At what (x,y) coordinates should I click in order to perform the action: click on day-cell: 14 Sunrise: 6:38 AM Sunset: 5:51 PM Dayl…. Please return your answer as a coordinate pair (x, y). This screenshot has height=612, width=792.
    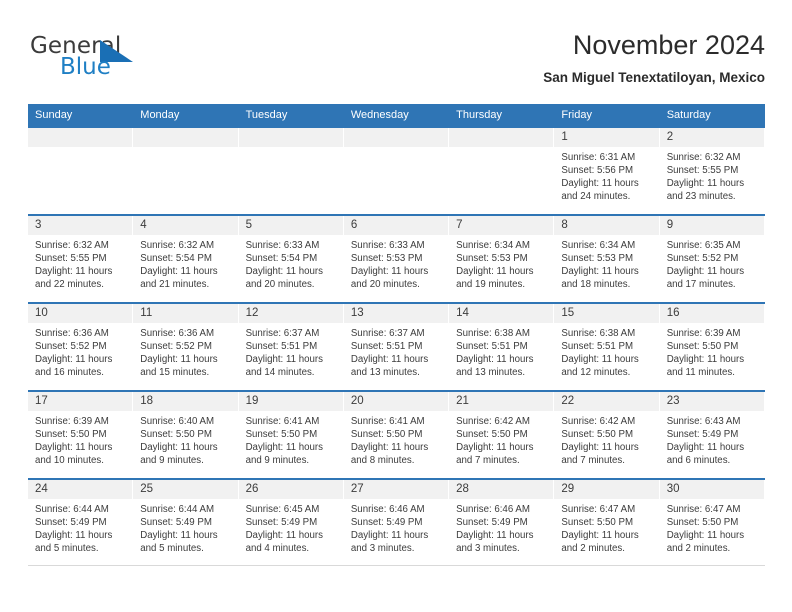
    Looking at the image, I should click on (502, 347).